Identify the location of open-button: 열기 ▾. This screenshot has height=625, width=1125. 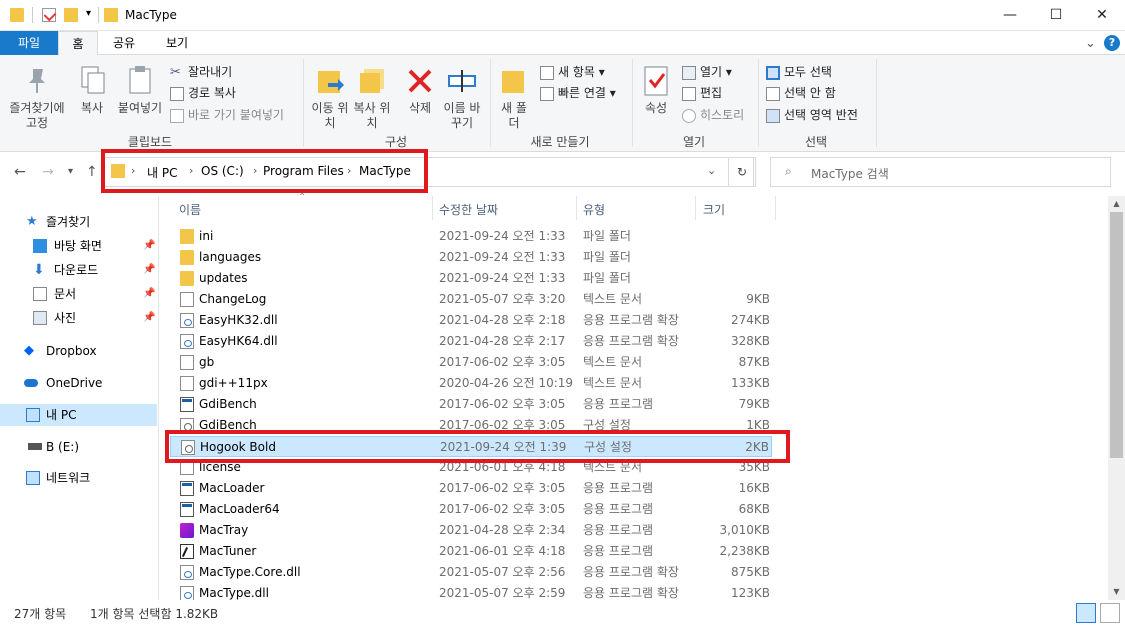
(707, 71).